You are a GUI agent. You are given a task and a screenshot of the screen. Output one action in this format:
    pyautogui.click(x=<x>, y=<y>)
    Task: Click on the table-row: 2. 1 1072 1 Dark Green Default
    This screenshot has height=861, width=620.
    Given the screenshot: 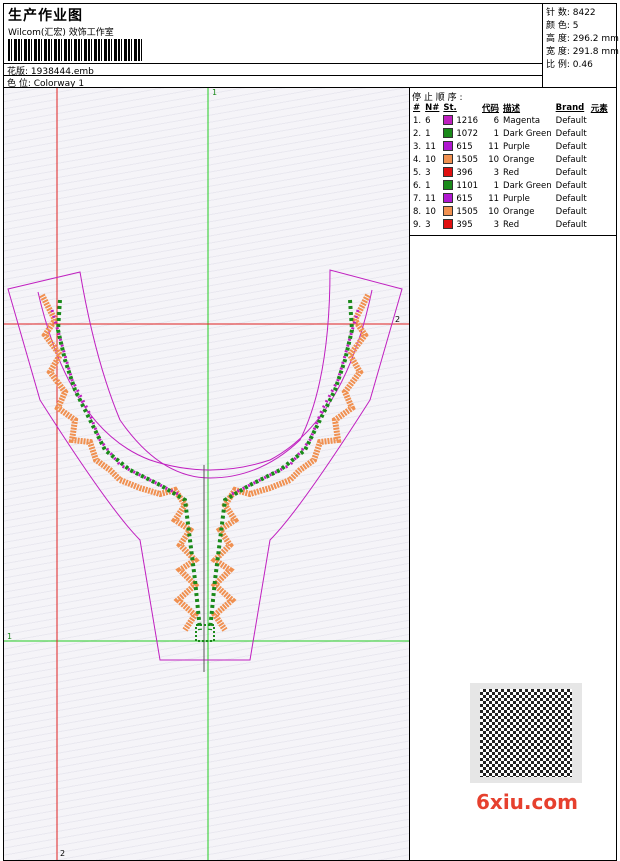 What is the action you would take?
    pyautogui.click(x=510, y=133)
    